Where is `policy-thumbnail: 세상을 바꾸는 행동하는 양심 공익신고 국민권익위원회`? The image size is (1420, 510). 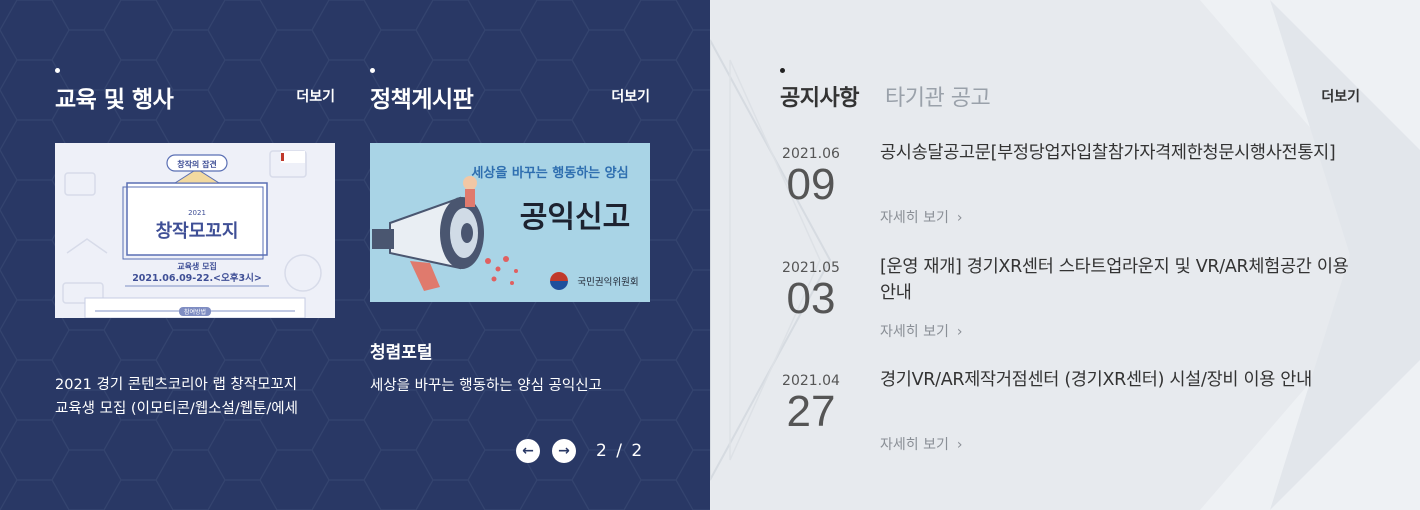 policy-thumbnail: 세상을 바꾸는 행동하는 양심 공익신고 국민권익위원회 is located at coordinates (510, 222).